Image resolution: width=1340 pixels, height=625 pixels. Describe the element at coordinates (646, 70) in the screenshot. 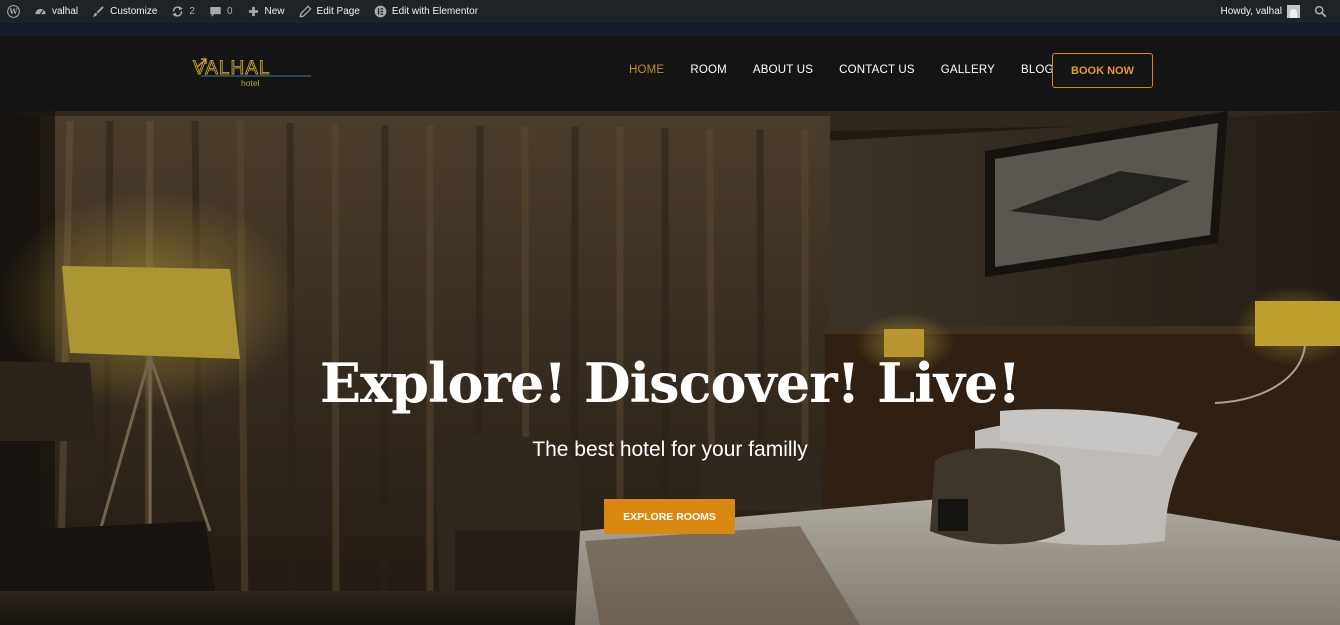

I see `nav-item-home: HOME` at that location.